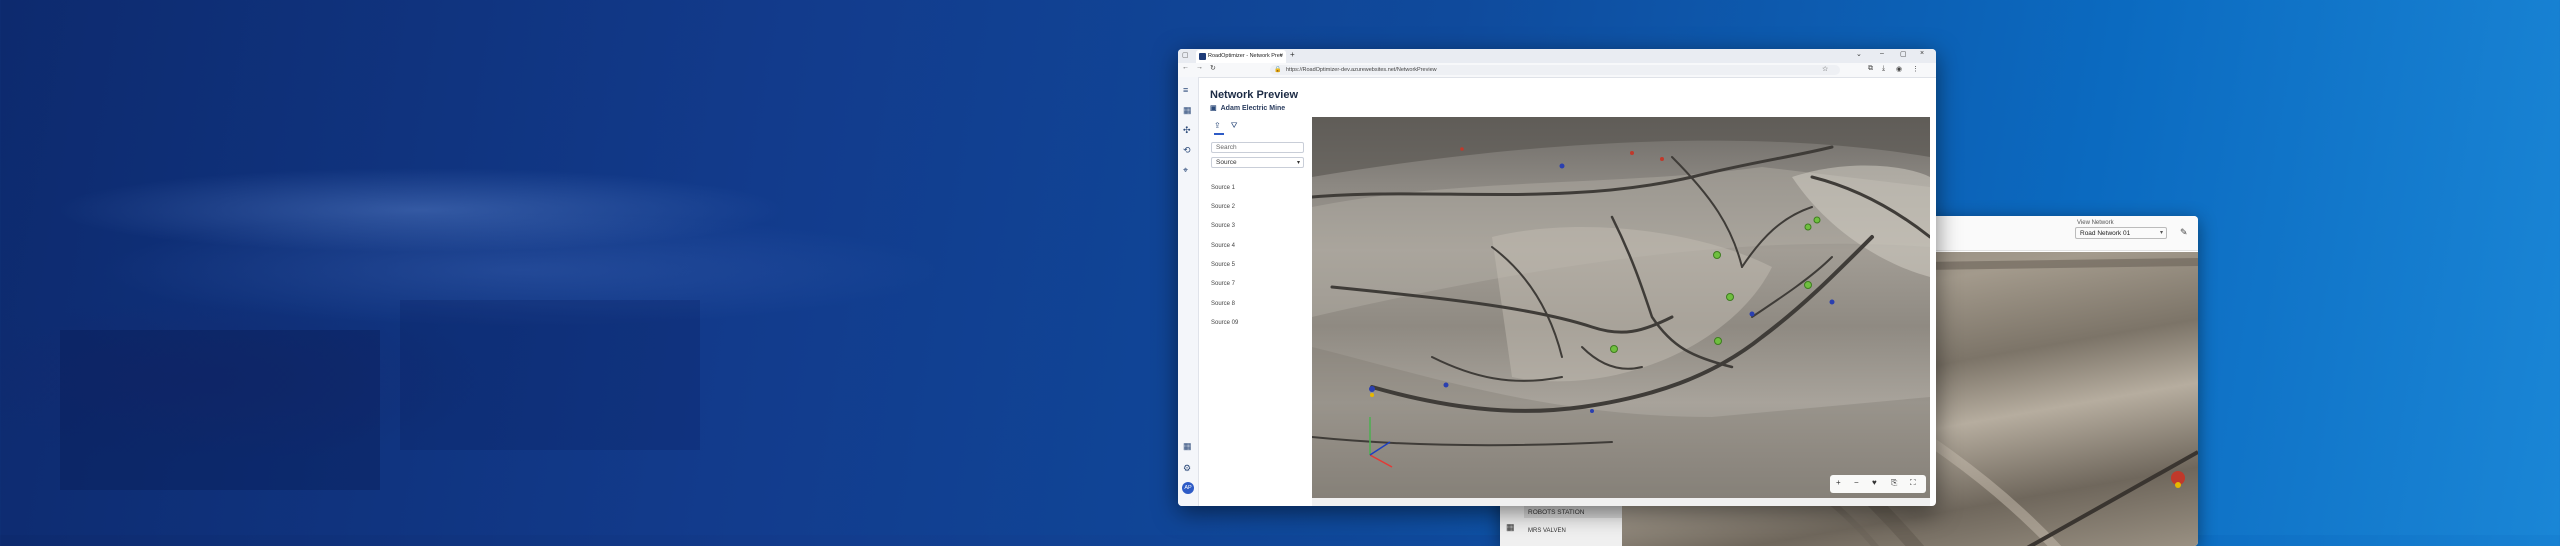 Image resolution: width=2560 pixels, height=546 pixels. I want to click on minimize-icon: –, so click(1882, 53).